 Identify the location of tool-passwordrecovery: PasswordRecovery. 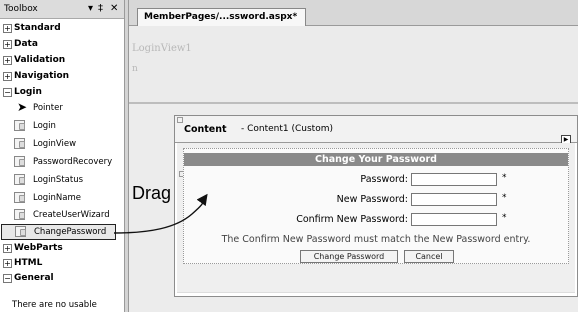
(62, 162).